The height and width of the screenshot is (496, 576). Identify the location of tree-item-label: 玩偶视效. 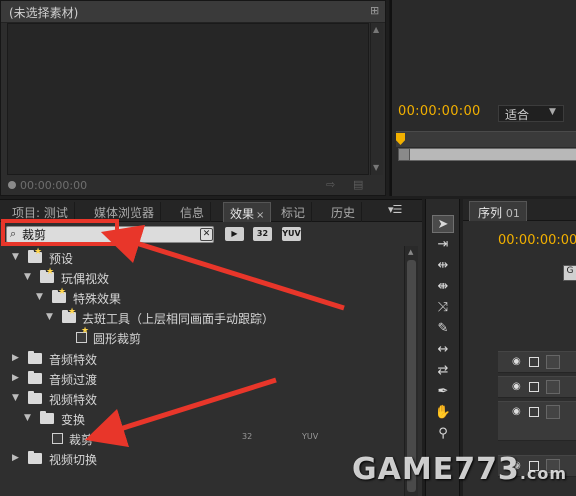
(85, 279).